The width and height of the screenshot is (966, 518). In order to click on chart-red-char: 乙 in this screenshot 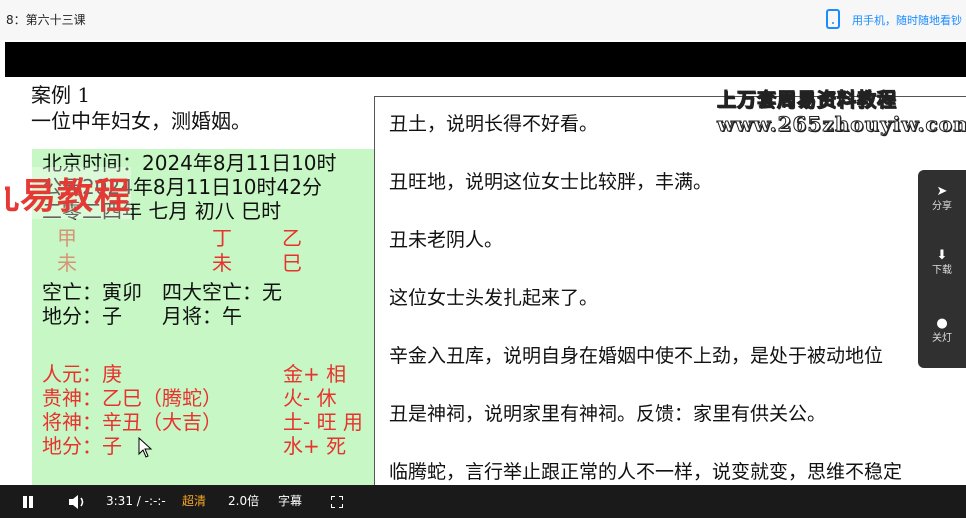, I will do `click(292, 238)`.